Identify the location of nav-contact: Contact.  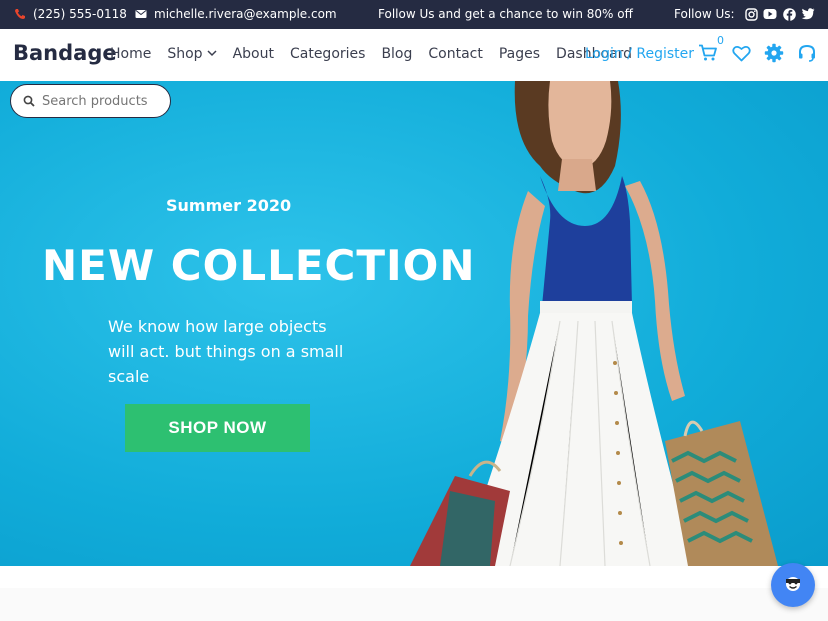
(455, 54).